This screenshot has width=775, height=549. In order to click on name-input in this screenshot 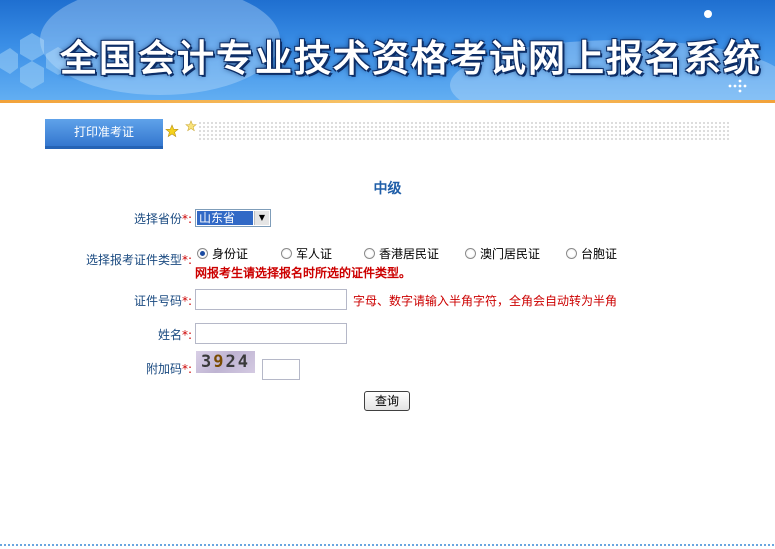, I will do `click(271, 333)`.